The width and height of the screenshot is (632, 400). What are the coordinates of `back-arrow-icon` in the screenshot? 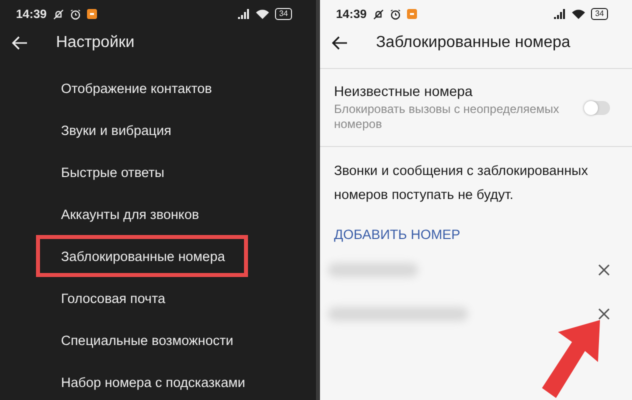 It's located at (340, 43).